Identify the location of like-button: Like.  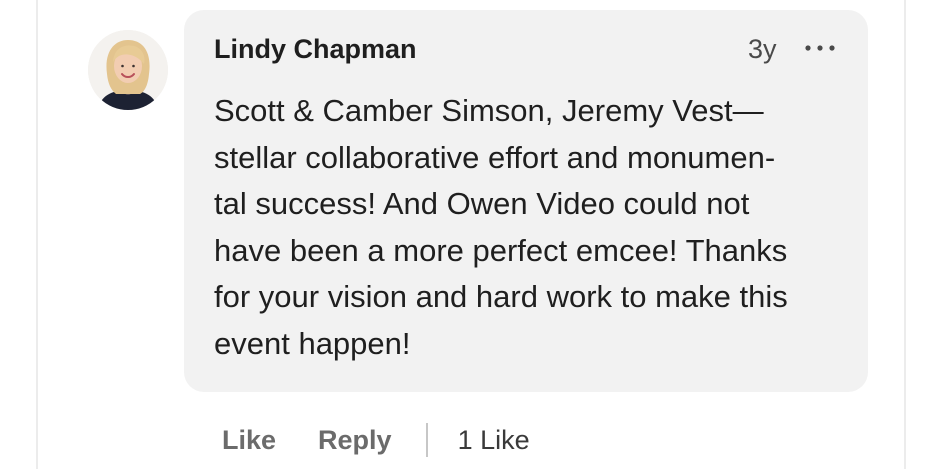
(249, 440).